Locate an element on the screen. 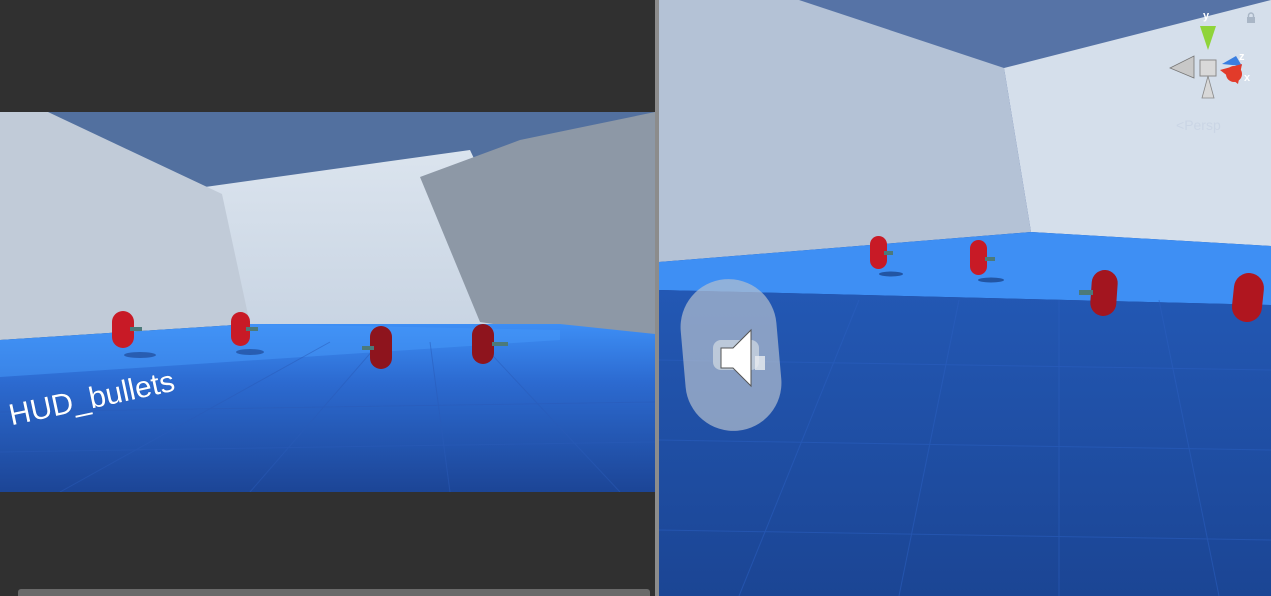  letterbox-bottom is located at coordinates (327, 544).